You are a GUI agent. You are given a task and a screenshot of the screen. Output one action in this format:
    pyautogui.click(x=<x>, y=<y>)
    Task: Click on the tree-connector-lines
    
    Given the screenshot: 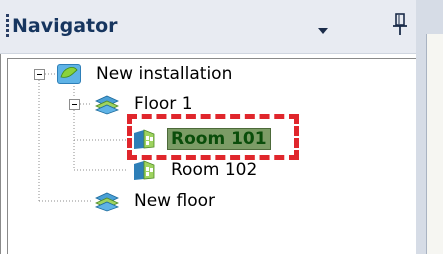 What is the action you would take?
    pyautogui.click(x=83, y=137)
    